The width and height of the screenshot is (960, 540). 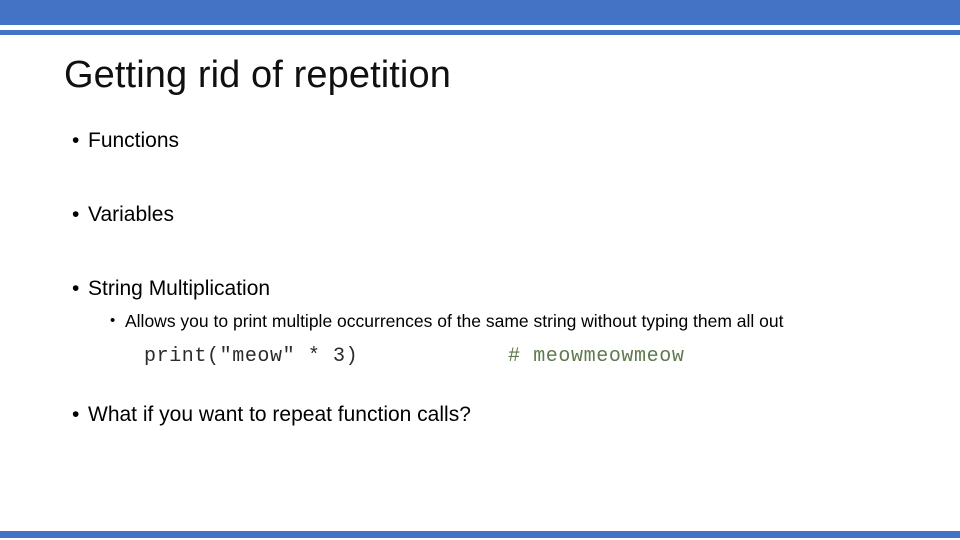 What do you see at coordinates (480, 12) in the screenshot?
I see `top-accent-band` at bounding box center [480, 12].